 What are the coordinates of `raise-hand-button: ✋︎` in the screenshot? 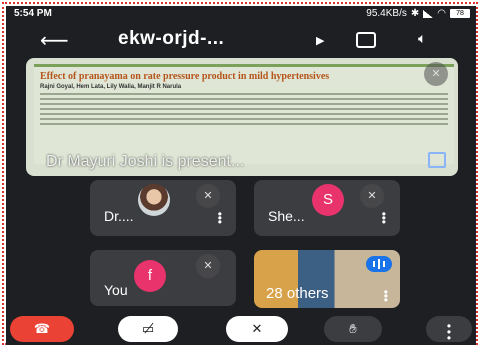 It's located at (353, 329).